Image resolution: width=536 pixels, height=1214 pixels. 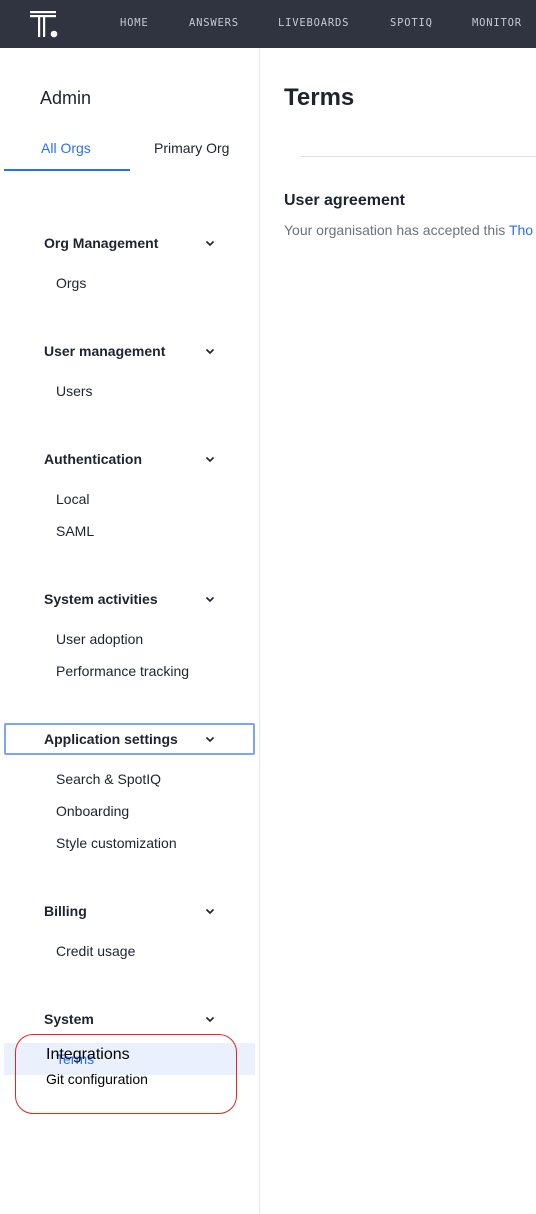 What do you see at coordinates (319, 97) in the screenshot?
I see `page-title: Terms` at bounding box center [319, 97].